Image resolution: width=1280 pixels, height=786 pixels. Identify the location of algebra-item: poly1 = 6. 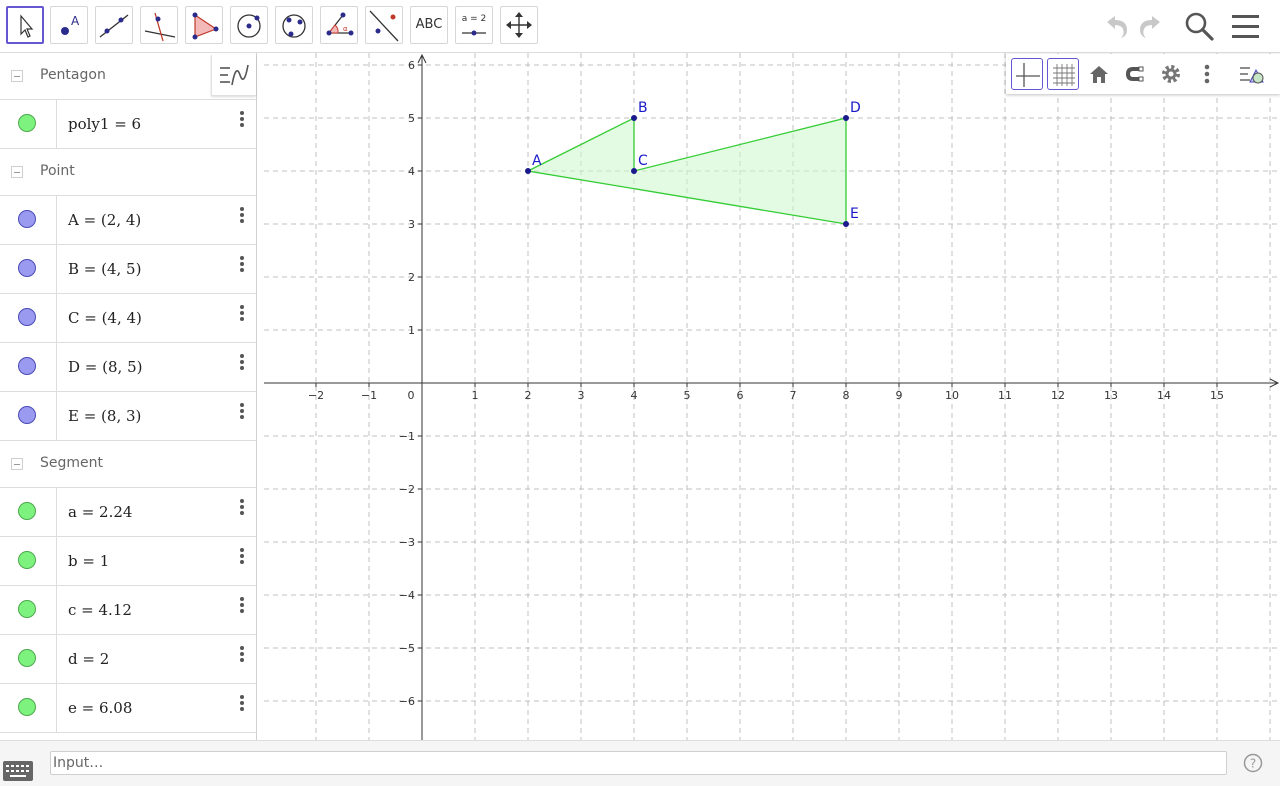
(128, 124).